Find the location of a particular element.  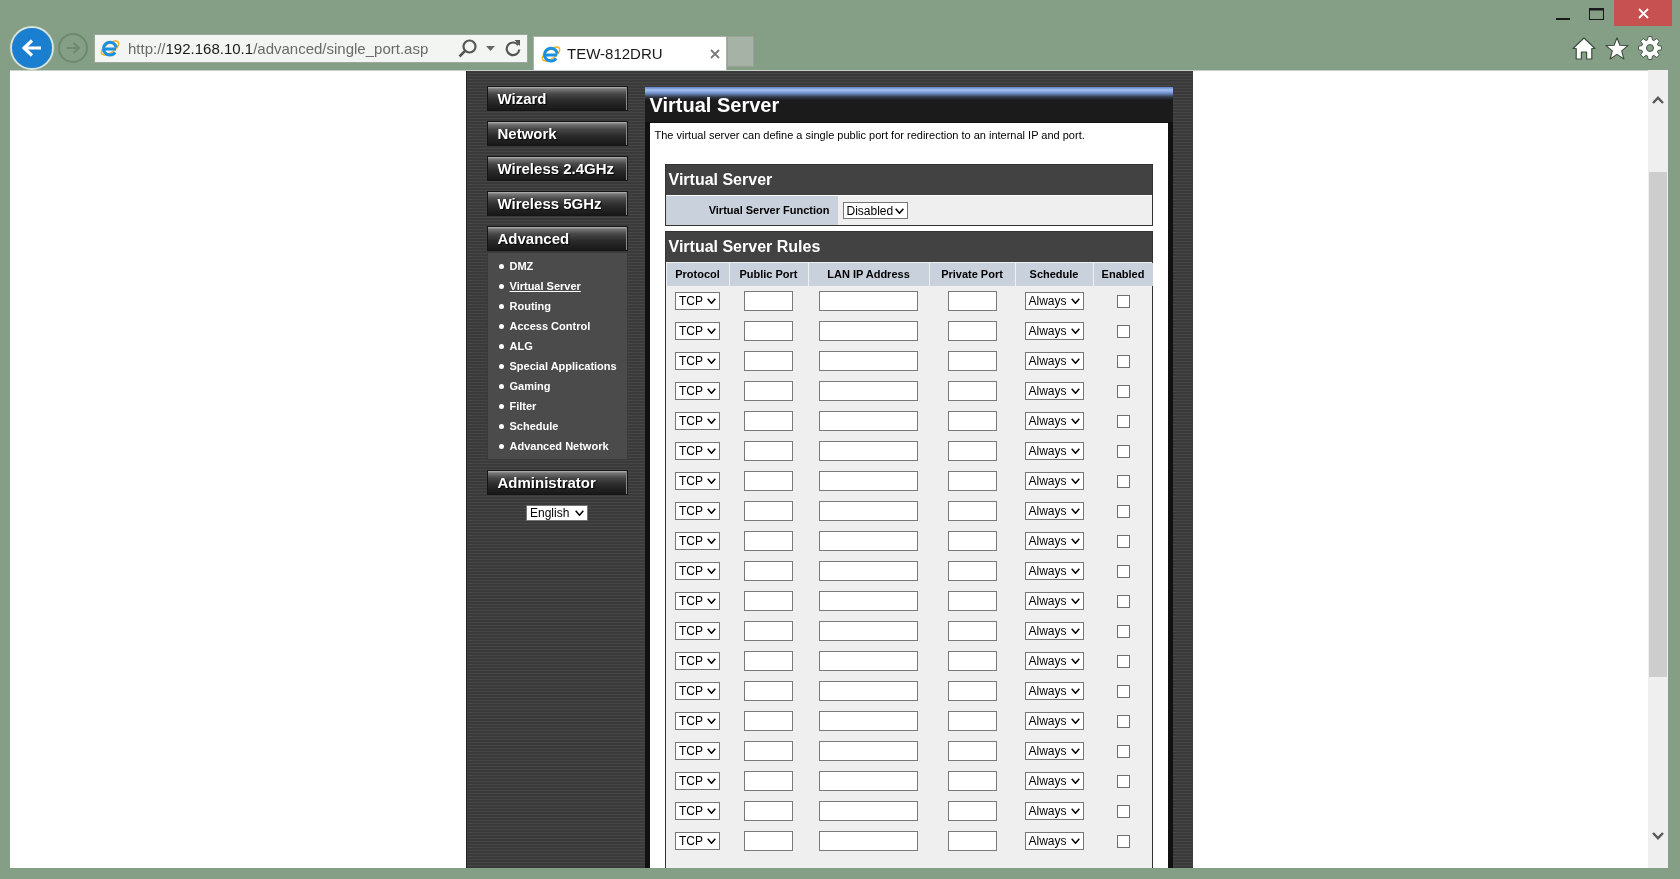

menu-link: Access Control is located at coordinates (550, 326).